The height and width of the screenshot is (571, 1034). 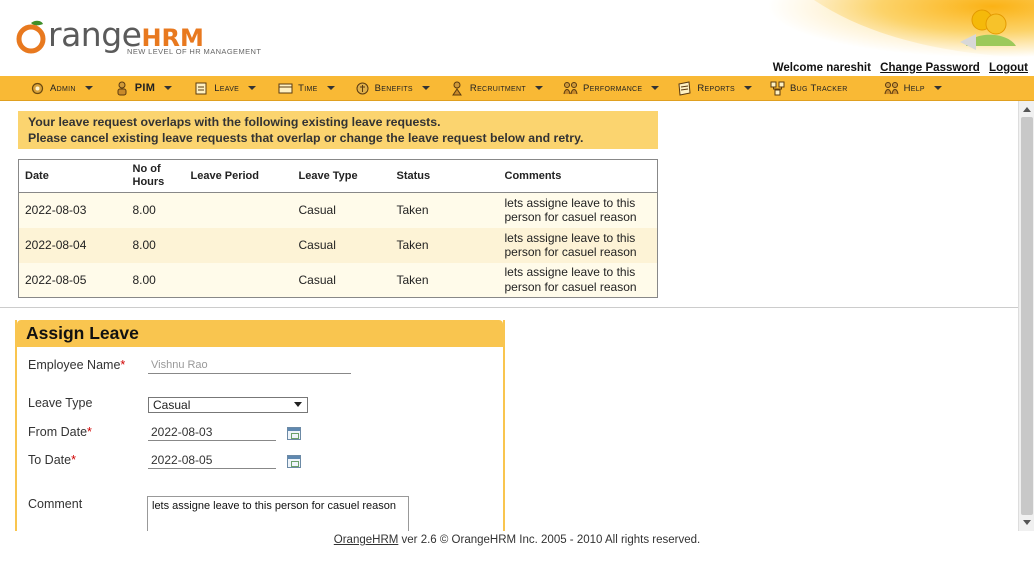 I want to click on menu-performance: Performance, so click(x=611, y=88).